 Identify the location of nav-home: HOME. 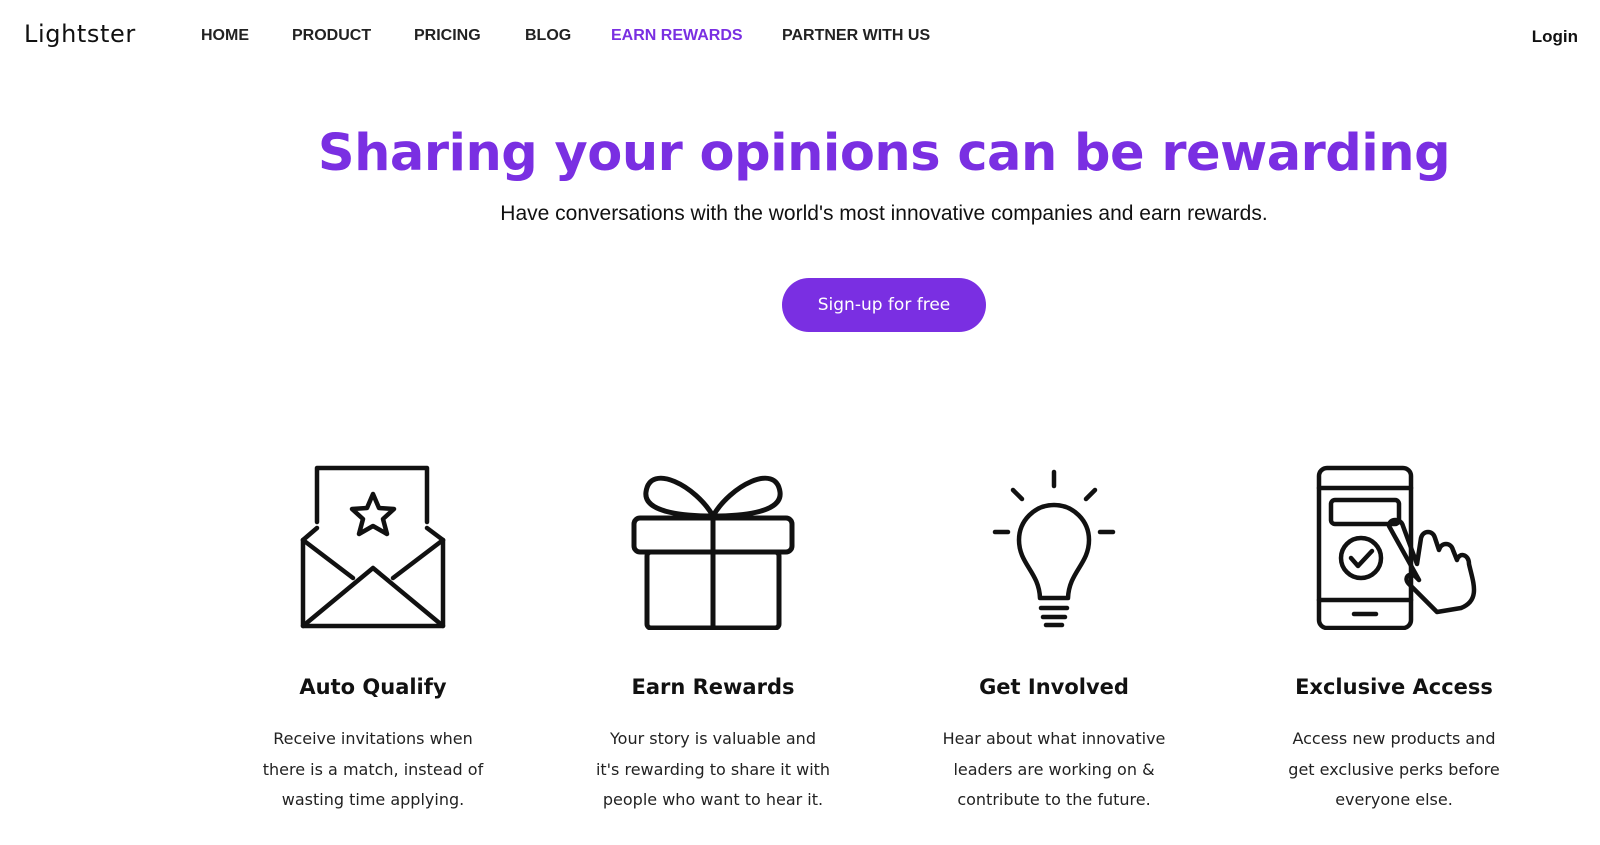
(225, 36).